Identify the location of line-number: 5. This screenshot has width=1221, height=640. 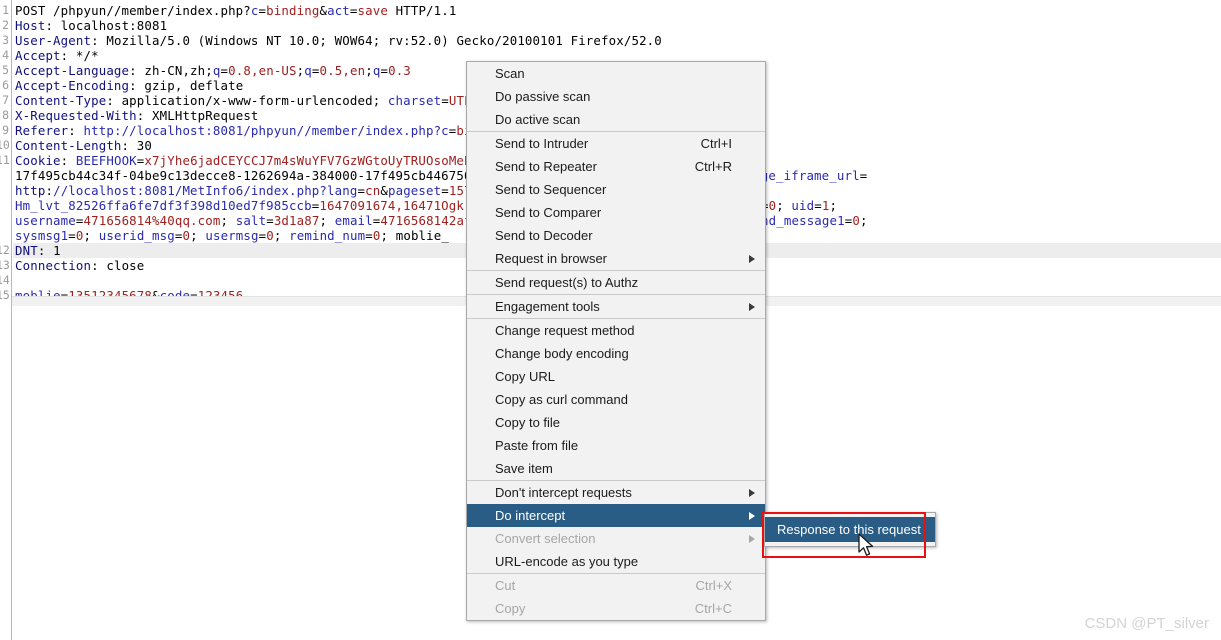
(5, 70).